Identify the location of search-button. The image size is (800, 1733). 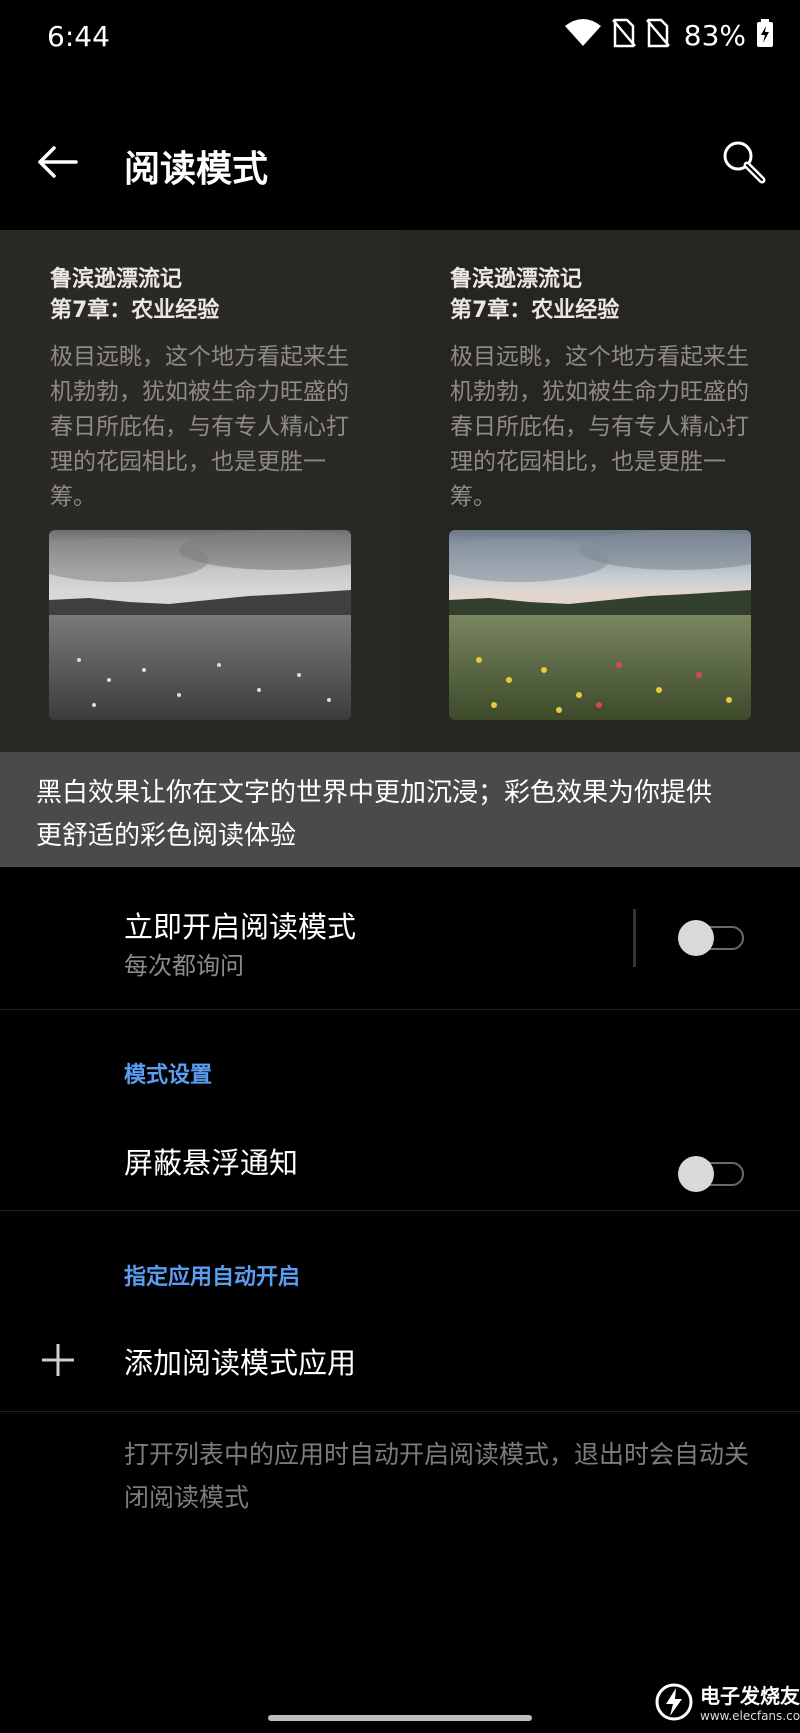
(744, 162).